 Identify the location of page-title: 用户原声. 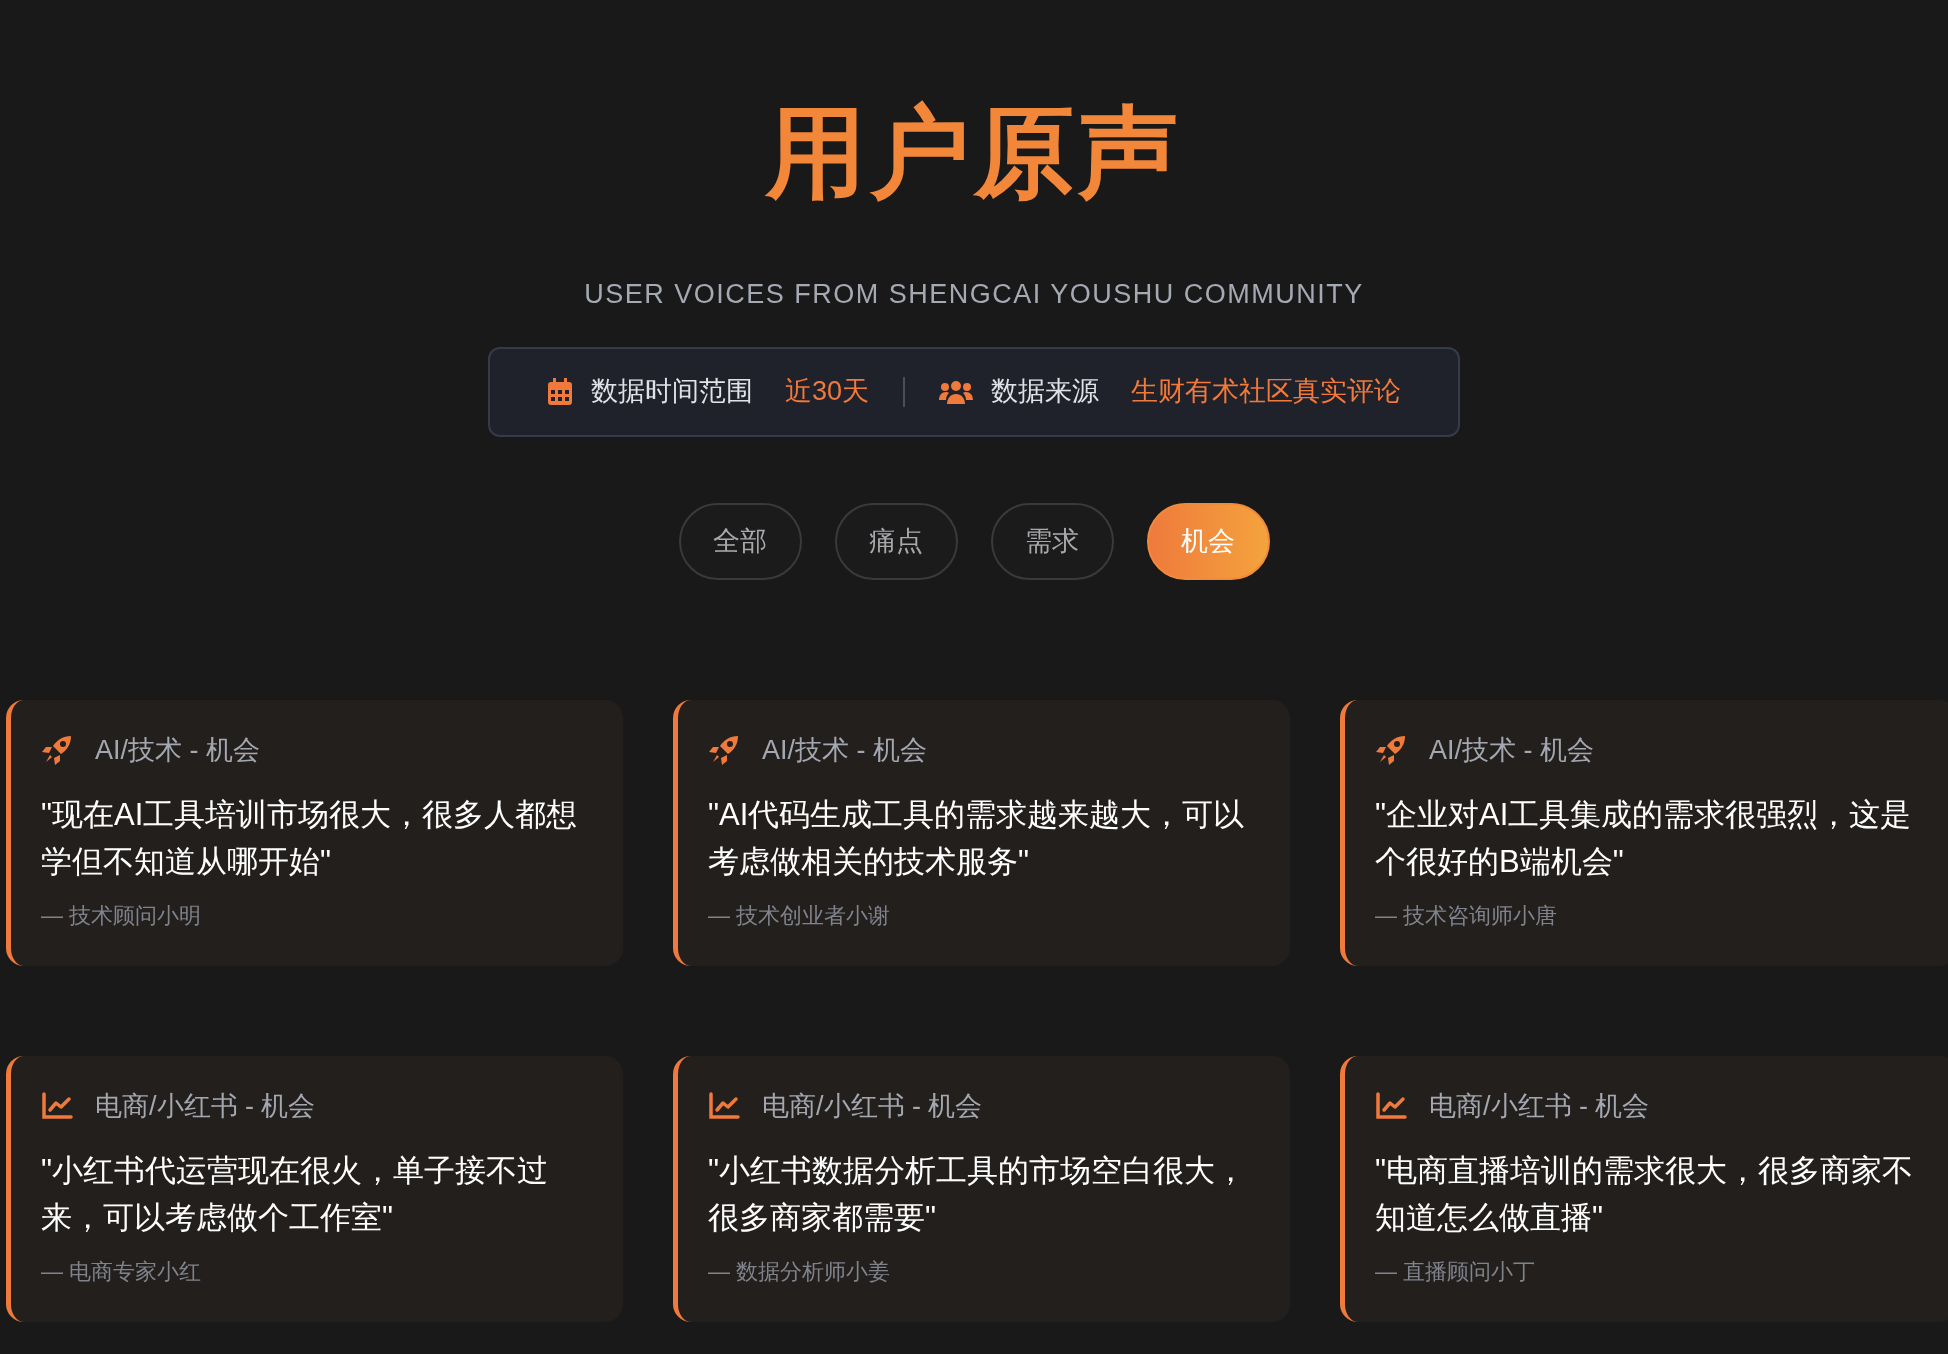
(973, 152).